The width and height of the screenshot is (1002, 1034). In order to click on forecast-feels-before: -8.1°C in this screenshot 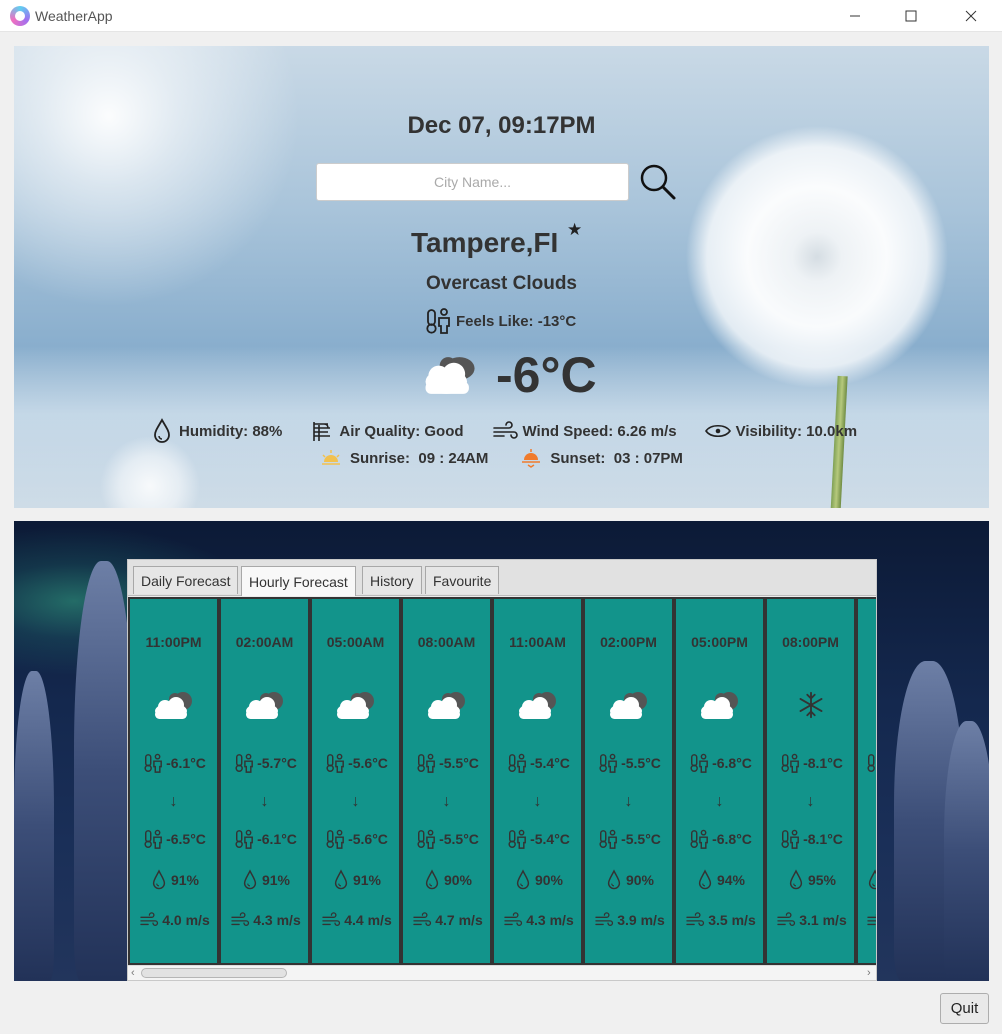, I will do `click(811, 763)`.